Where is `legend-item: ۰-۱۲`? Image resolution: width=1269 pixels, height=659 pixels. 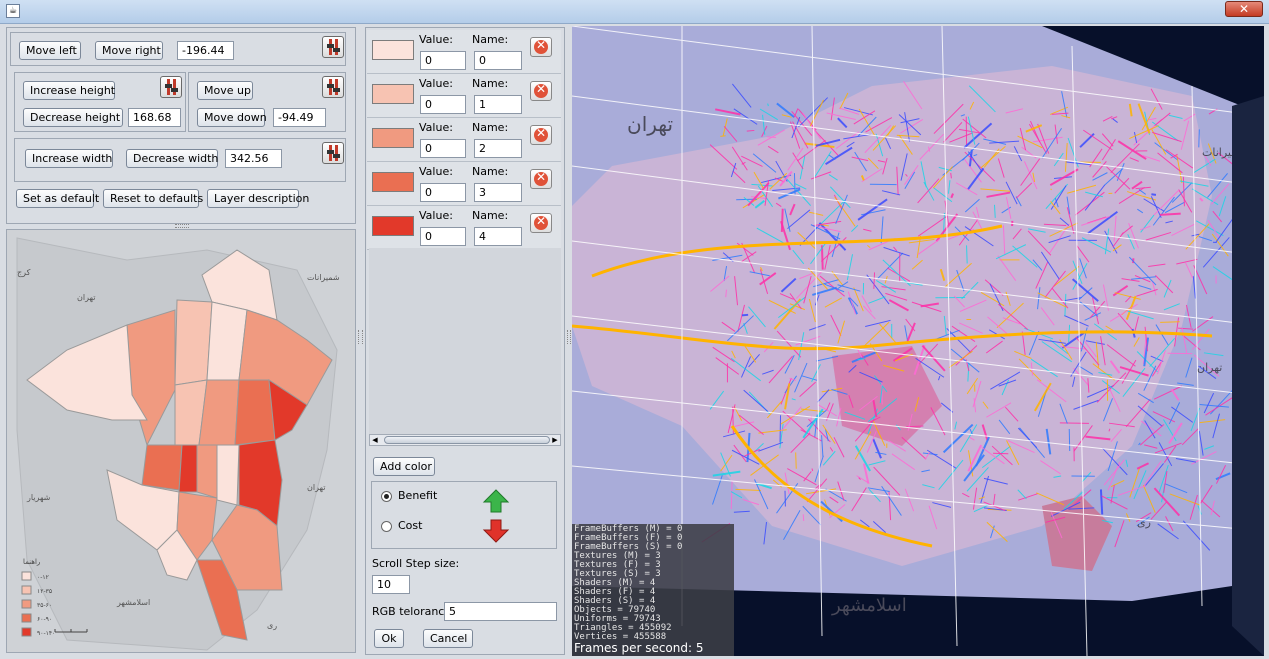
legend-item: ۰-۱۲ is located at coordinates (43, 577).